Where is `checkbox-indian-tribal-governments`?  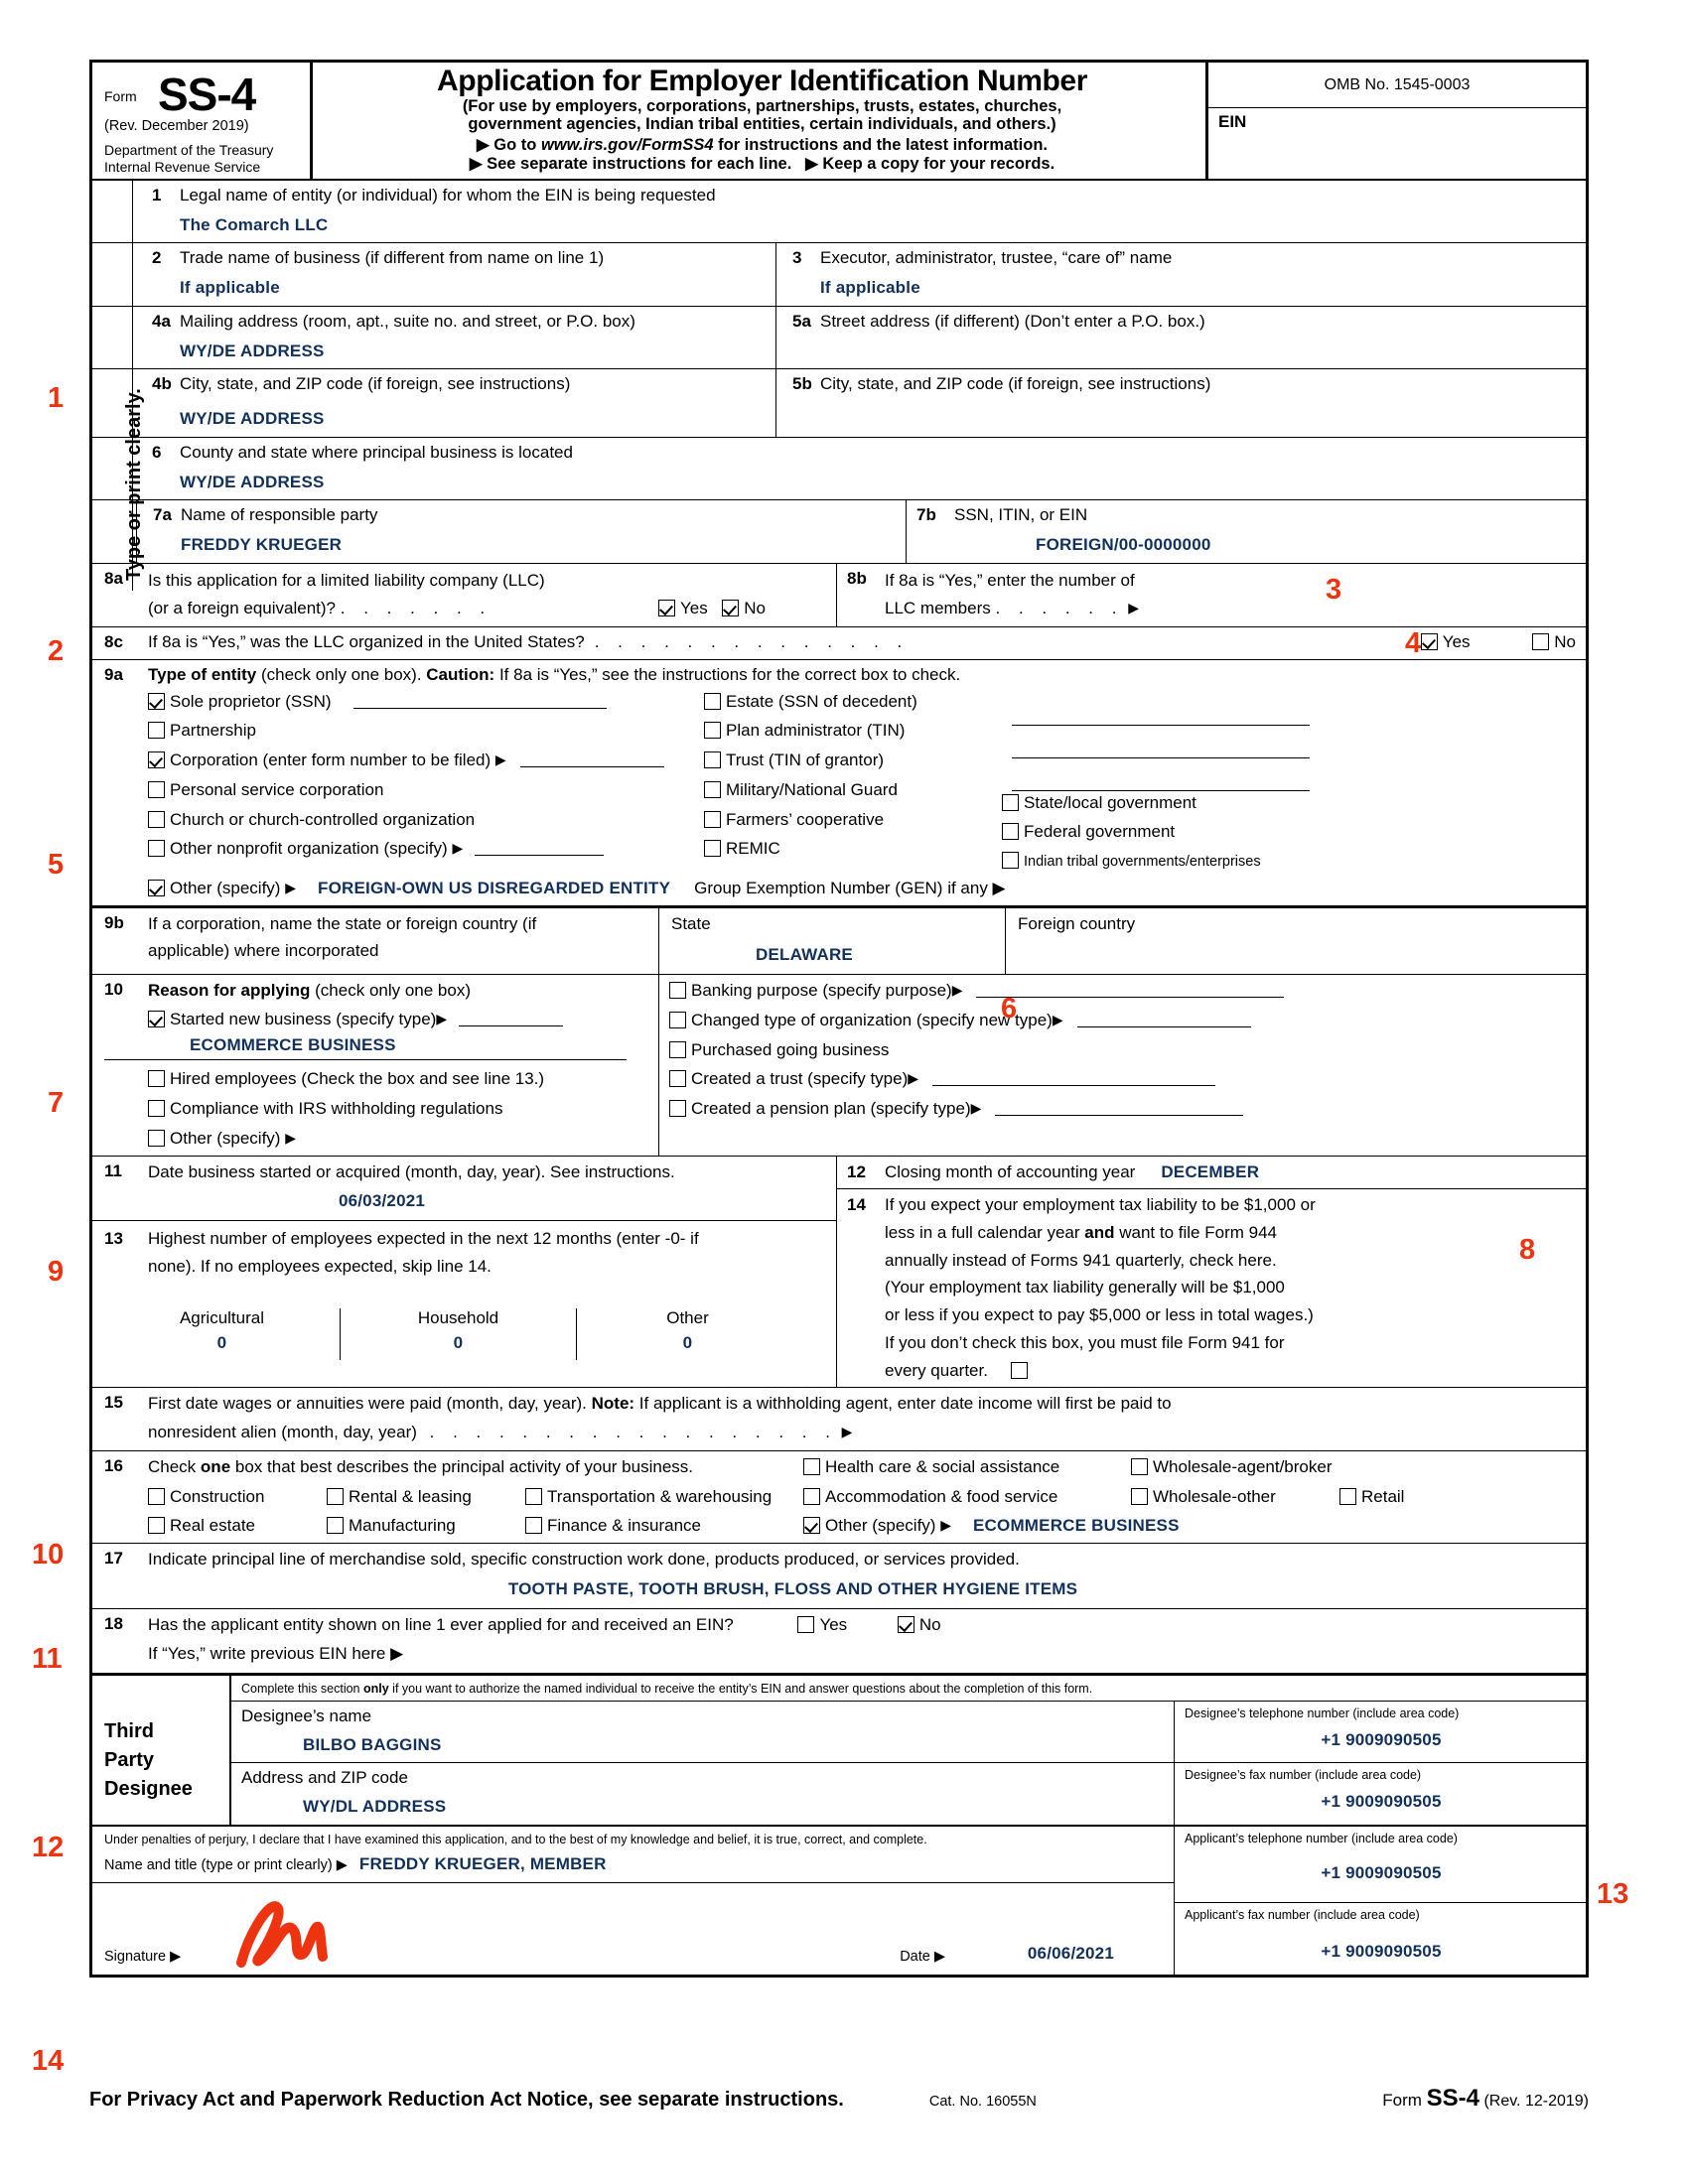
checkbox-indian-tribal-governments is located at coordinates (1010, 861).